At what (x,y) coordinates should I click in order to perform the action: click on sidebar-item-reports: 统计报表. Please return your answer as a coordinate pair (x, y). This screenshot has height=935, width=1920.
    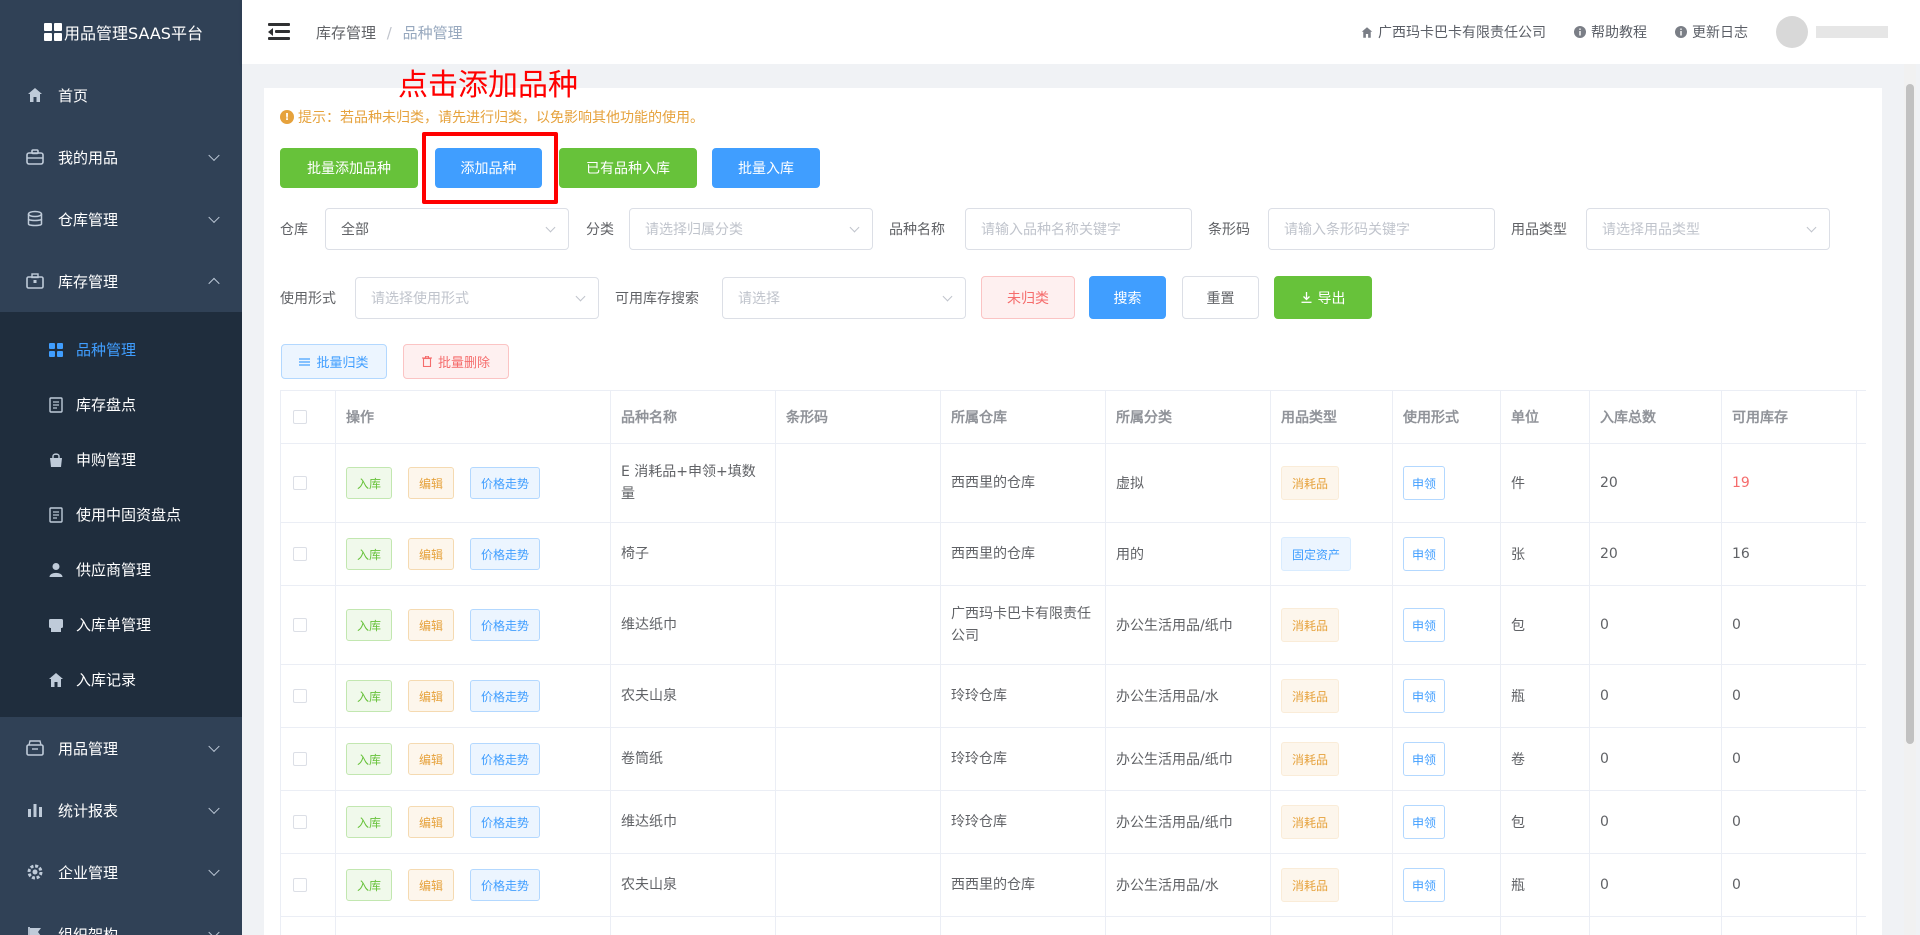
    Looking at the image, I should click on (121, 810).